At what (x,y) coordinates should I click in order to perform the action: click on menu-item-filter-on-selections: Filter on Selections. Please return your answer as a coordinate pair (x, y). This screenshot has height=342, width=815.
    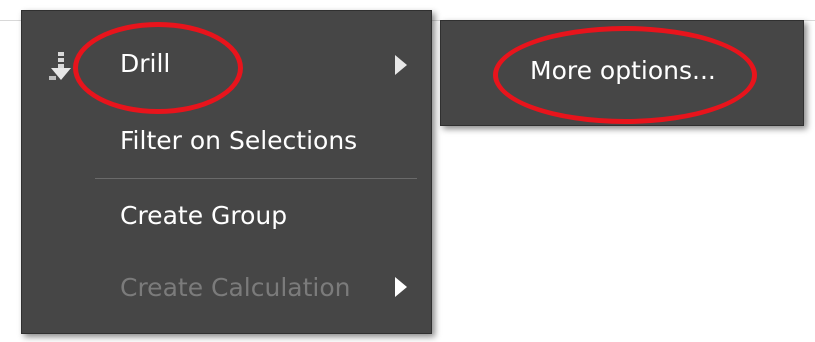
    Looking at the image, I should click on (226, 141).